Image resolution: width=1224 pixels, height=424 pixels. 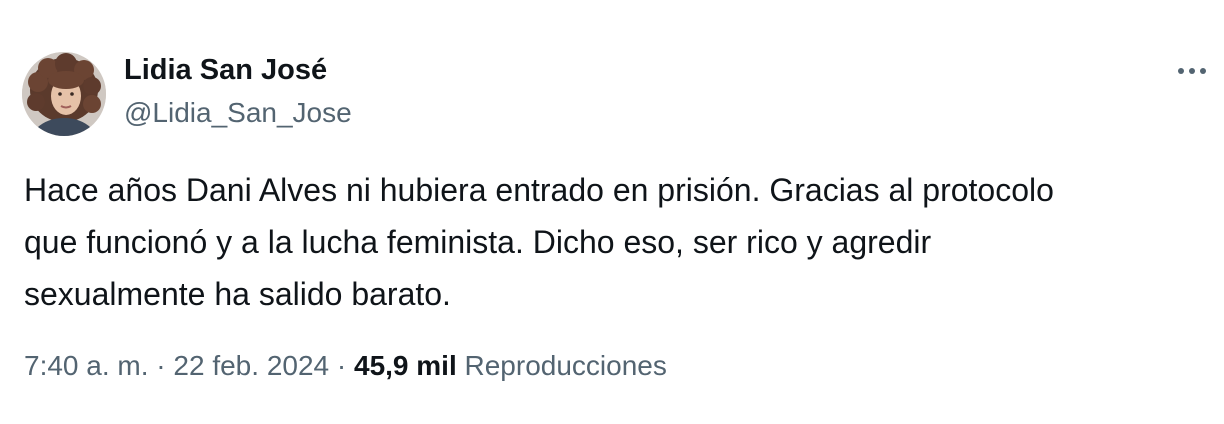 I want to click on more-options-button, so click(x=1192, y=71).